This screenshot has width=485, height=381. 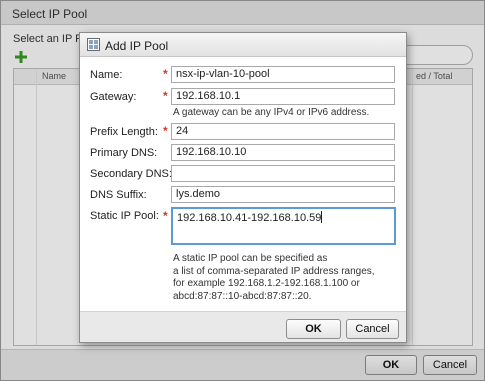 I want to click on add-ip-pool-titlebar: Add IP Pool, so click(x=243, y=45).